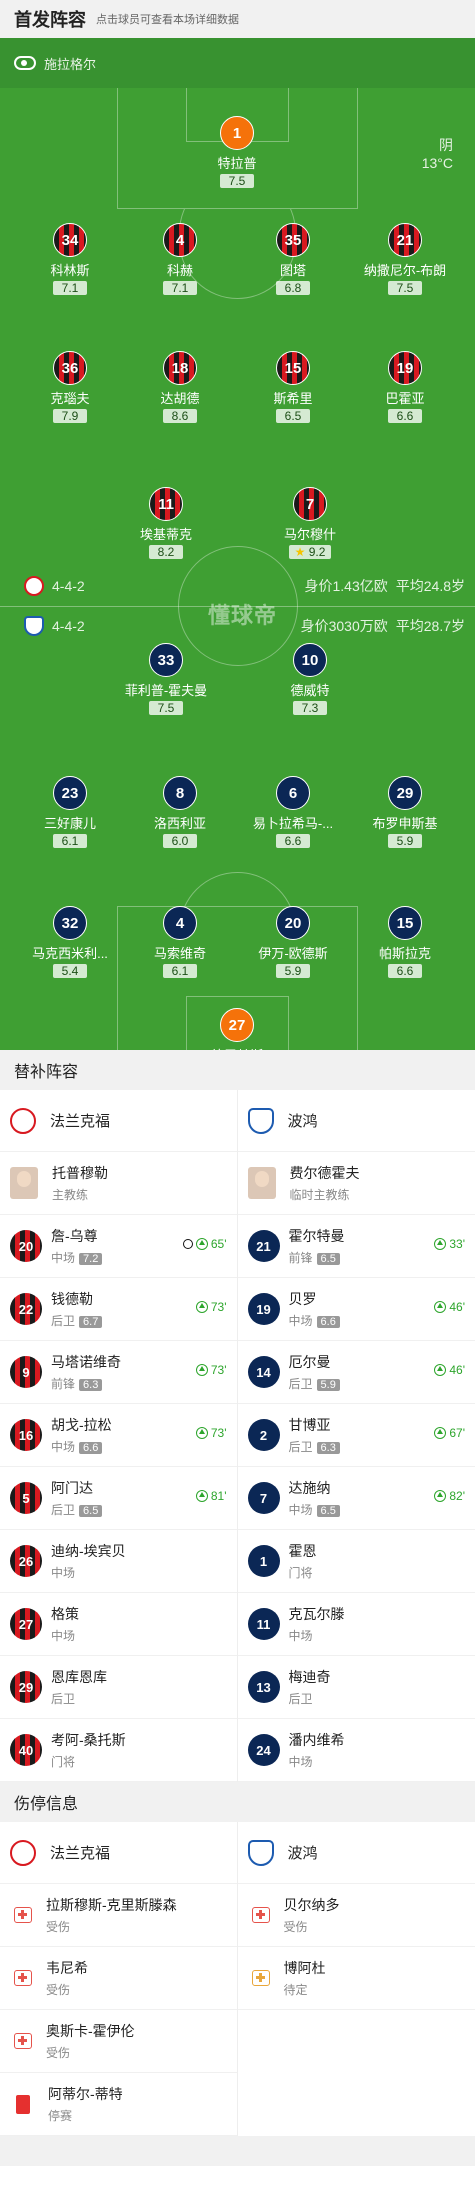 The width and height of the screenshot is (475, 2192). What do you see at coordinates (91, 1322) in the screenshot?
I see `sub-player-rating: 6.7` at bounding box center [91, 1322].